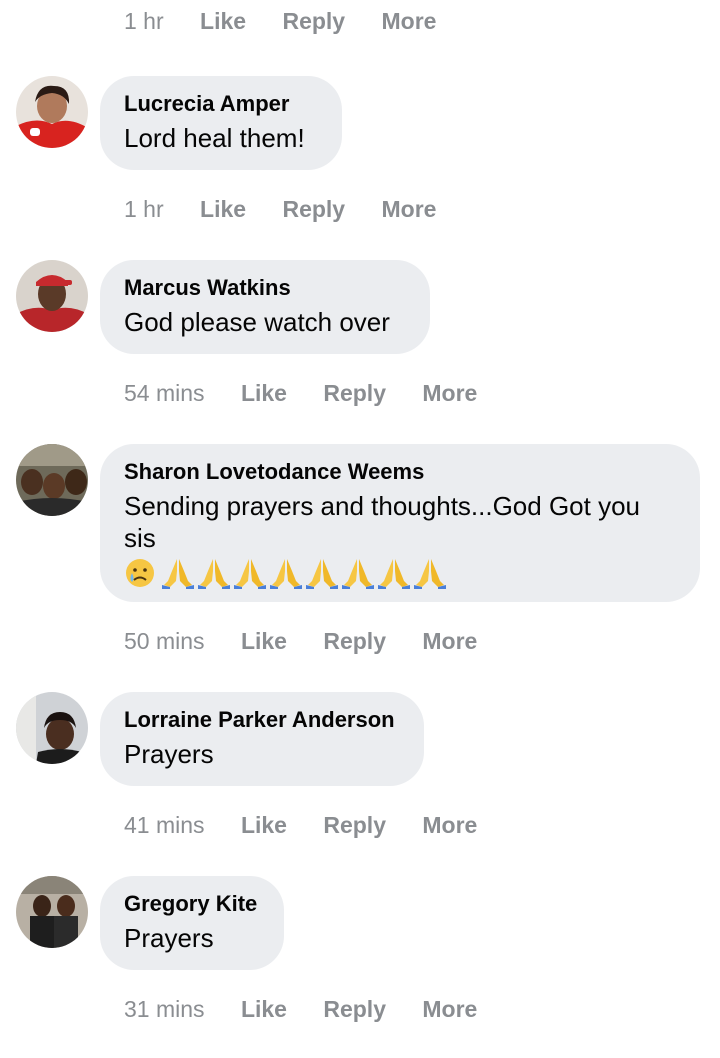  Describe the element at coordinates (257, 322) in the screenshot. I see `comment-text: God please watch over` at that location.